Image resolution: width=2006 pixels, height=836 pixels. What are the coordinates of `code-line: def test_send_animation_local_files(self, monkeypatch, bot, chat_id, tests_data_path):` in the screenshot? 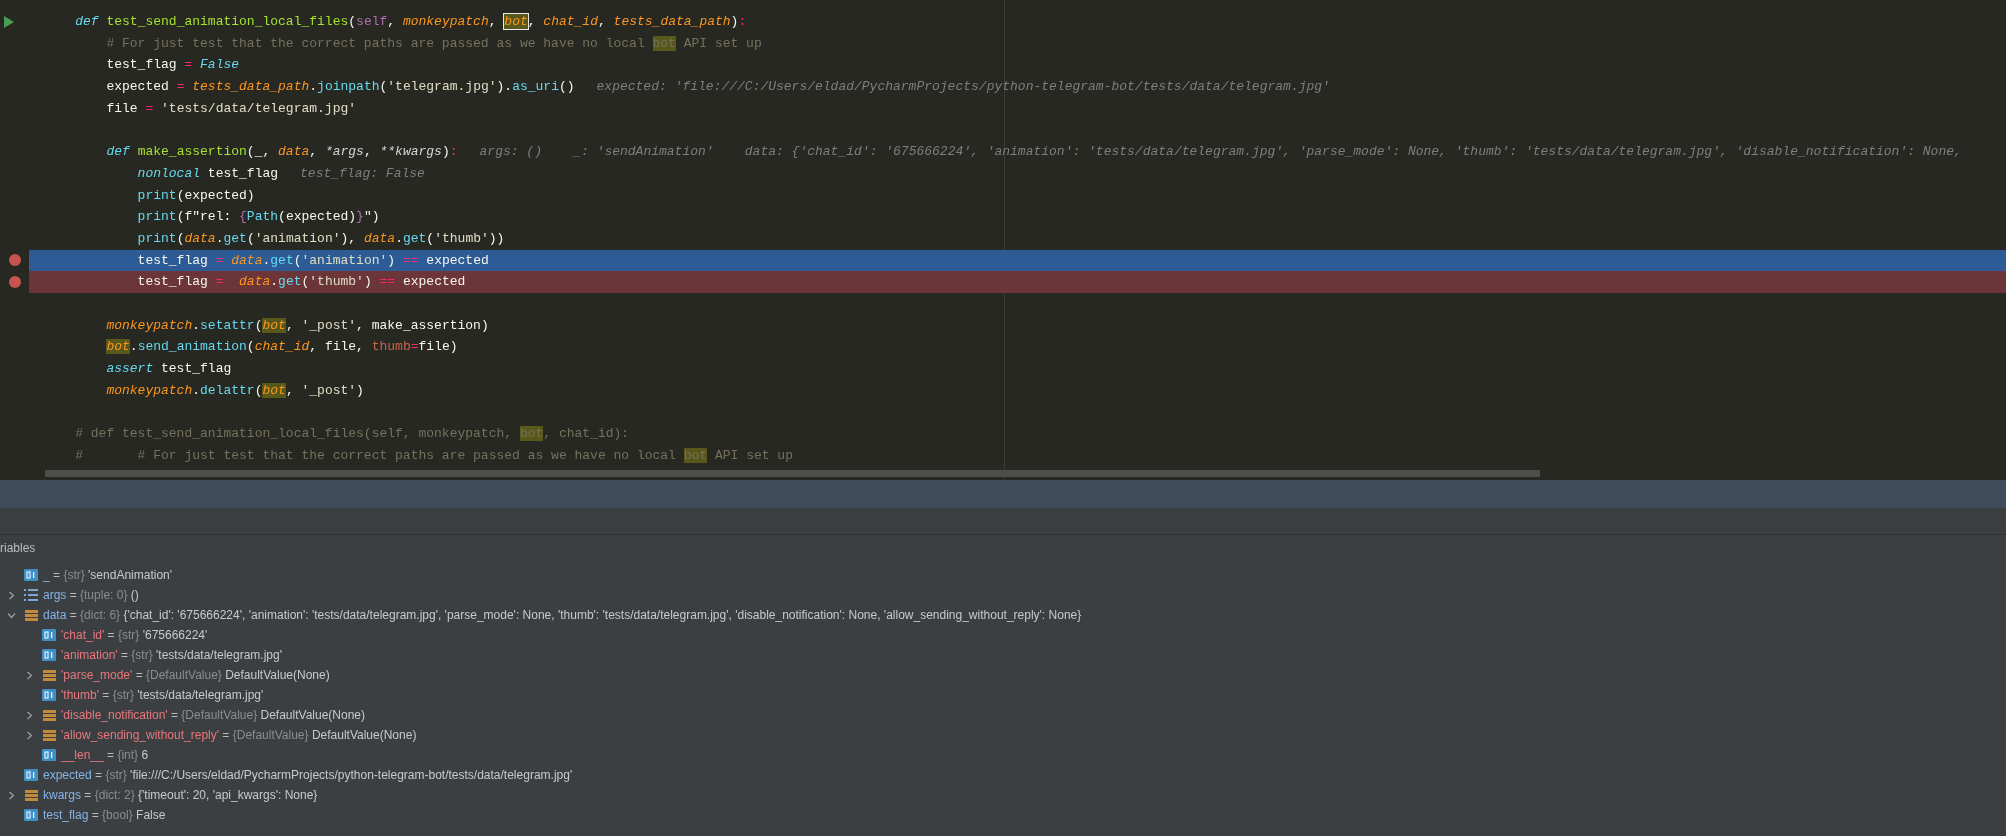 It's located at (410, 22).